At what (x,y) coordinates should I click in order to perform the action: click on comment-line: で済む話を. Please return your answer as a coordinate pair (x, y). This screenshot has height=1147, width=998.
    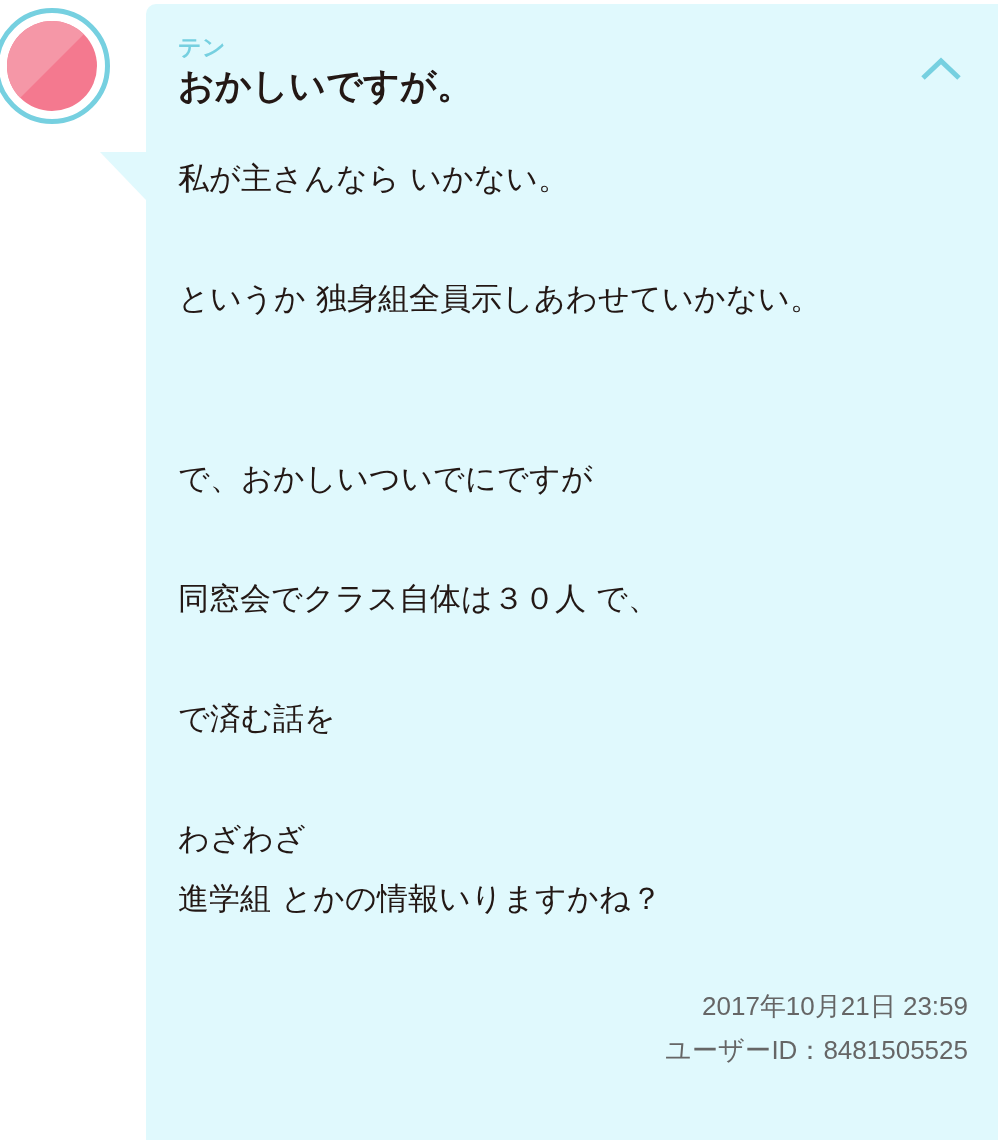
    Looking at the image, I should click on (257, 718).